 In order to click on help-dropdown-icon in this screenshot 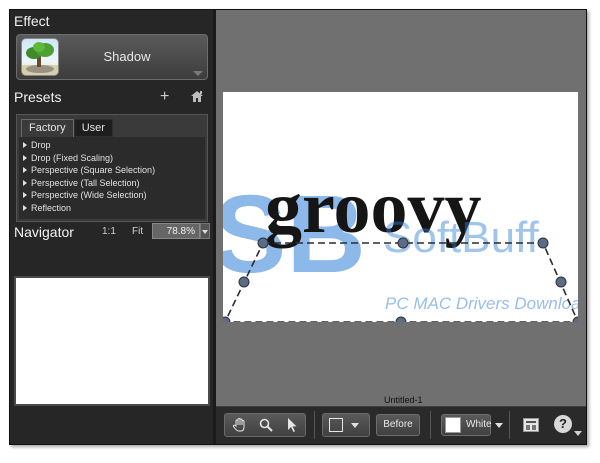, I will do `click(578, 433)`.